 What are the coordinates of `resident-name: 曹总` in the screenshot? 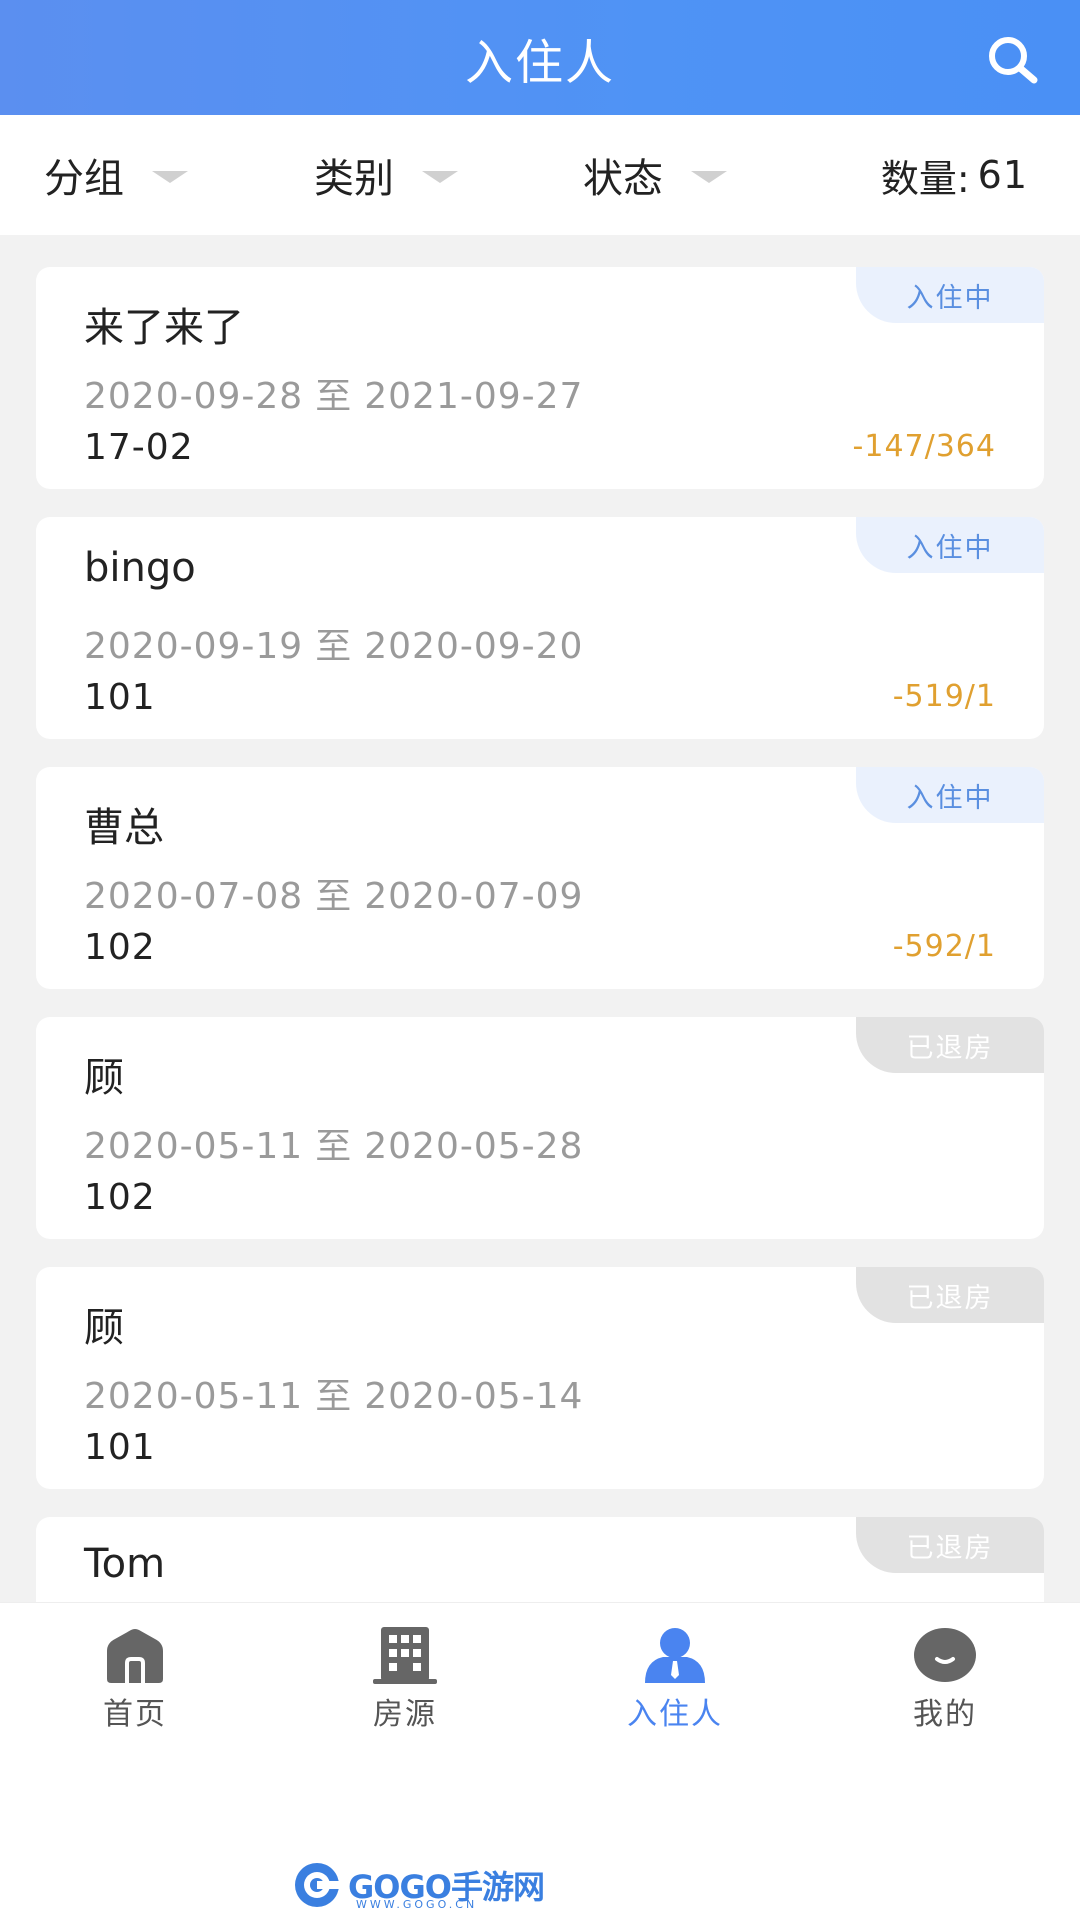 It's located at (124, 828).